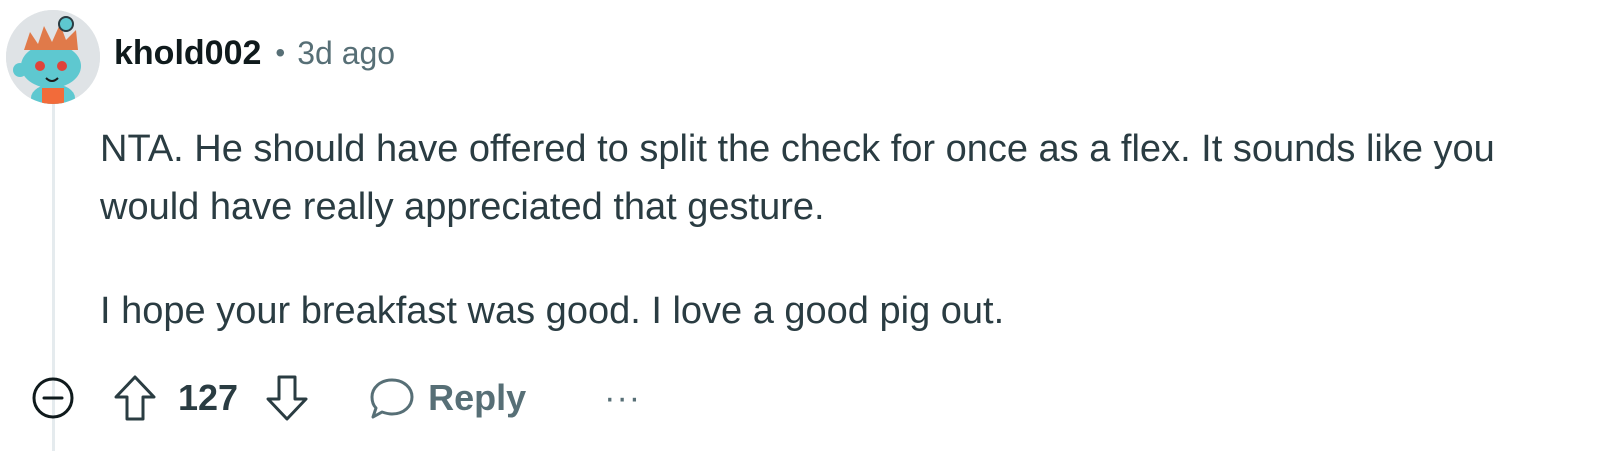 The width and height of the screenshot is (1600, 451). What do you see at coordinates (335, 398) in the screenshot?
I see `action-bar: 127 Reply ···` at bounding box center [335, 398].